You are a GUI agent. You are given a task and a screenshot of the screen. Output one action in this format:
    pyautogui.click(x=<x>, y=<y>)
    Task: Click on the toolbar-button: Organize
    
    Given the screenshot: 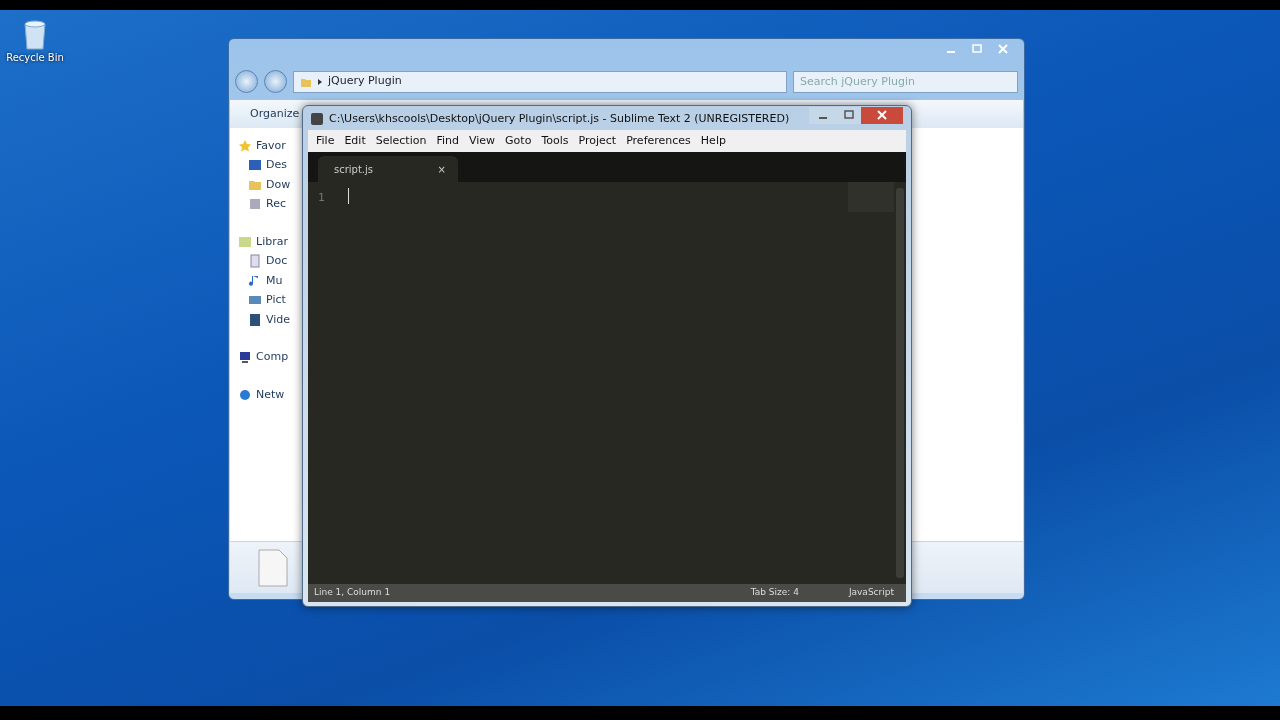 What is the action you would take?
    pyautogui.click(x=275, y=114)
    